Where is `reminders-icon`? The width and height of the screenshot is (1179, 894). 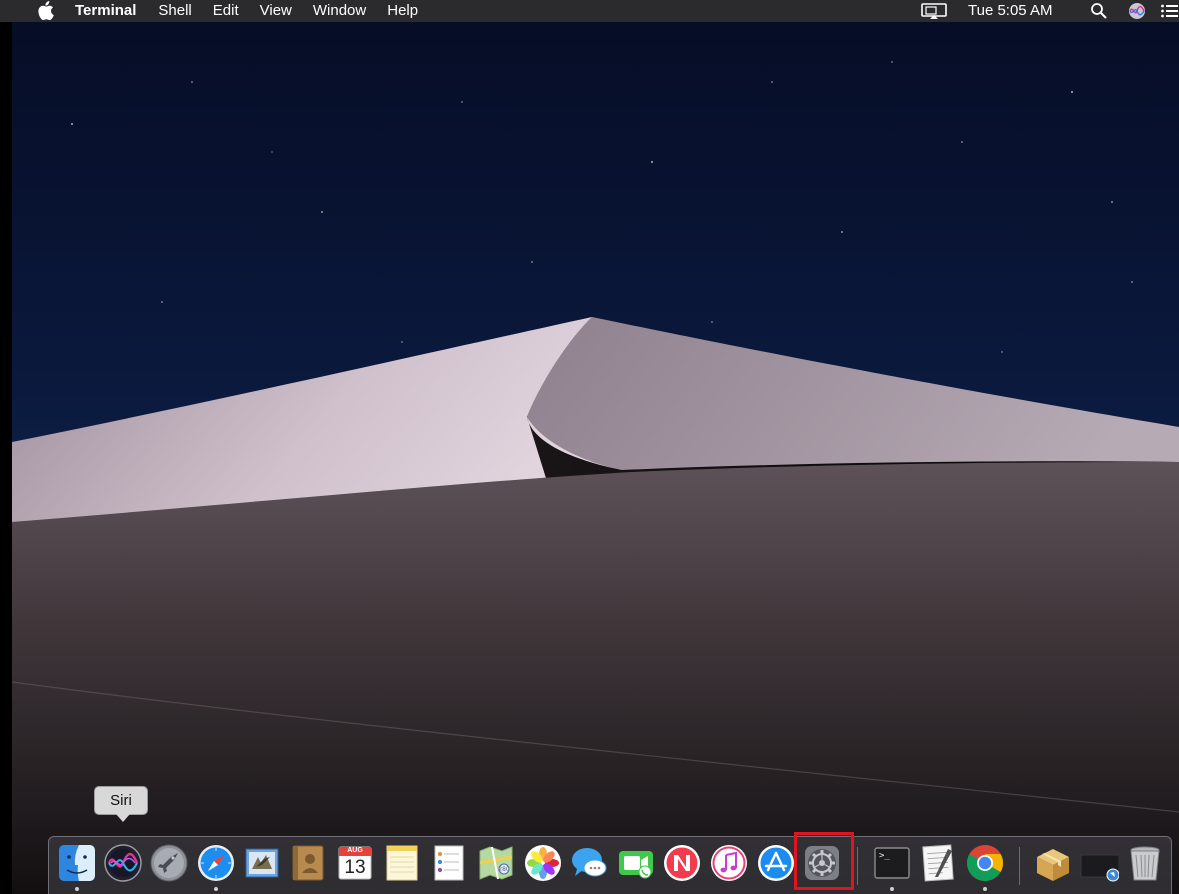 reminders-icon is located at coordinates (449, 863).